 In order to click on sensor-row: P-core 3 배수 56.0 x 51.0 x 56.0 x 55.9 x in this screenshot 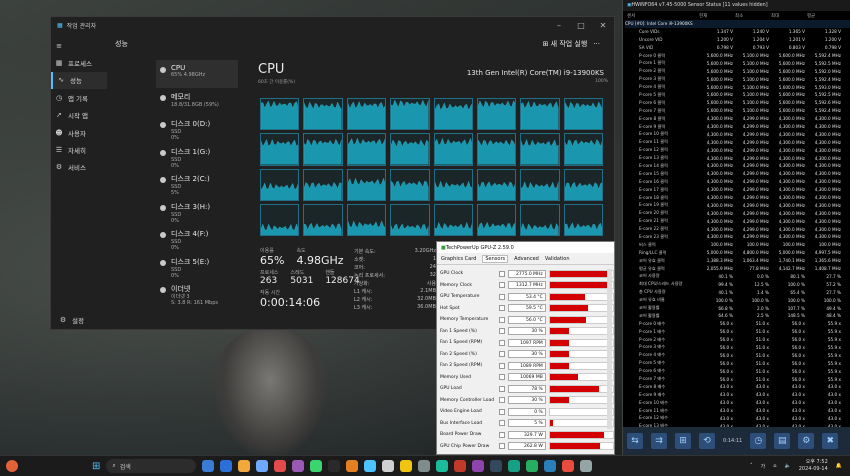, I will do `click(737, 348)`.